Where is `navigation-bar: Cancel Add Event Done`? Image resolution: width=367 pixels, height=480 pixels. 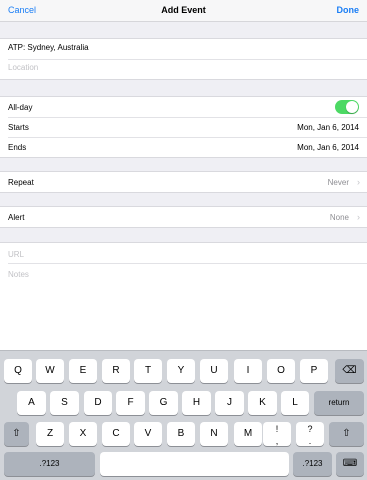 navigation-bar: Cancel Add Event Done is located at coordinates (183, 11).